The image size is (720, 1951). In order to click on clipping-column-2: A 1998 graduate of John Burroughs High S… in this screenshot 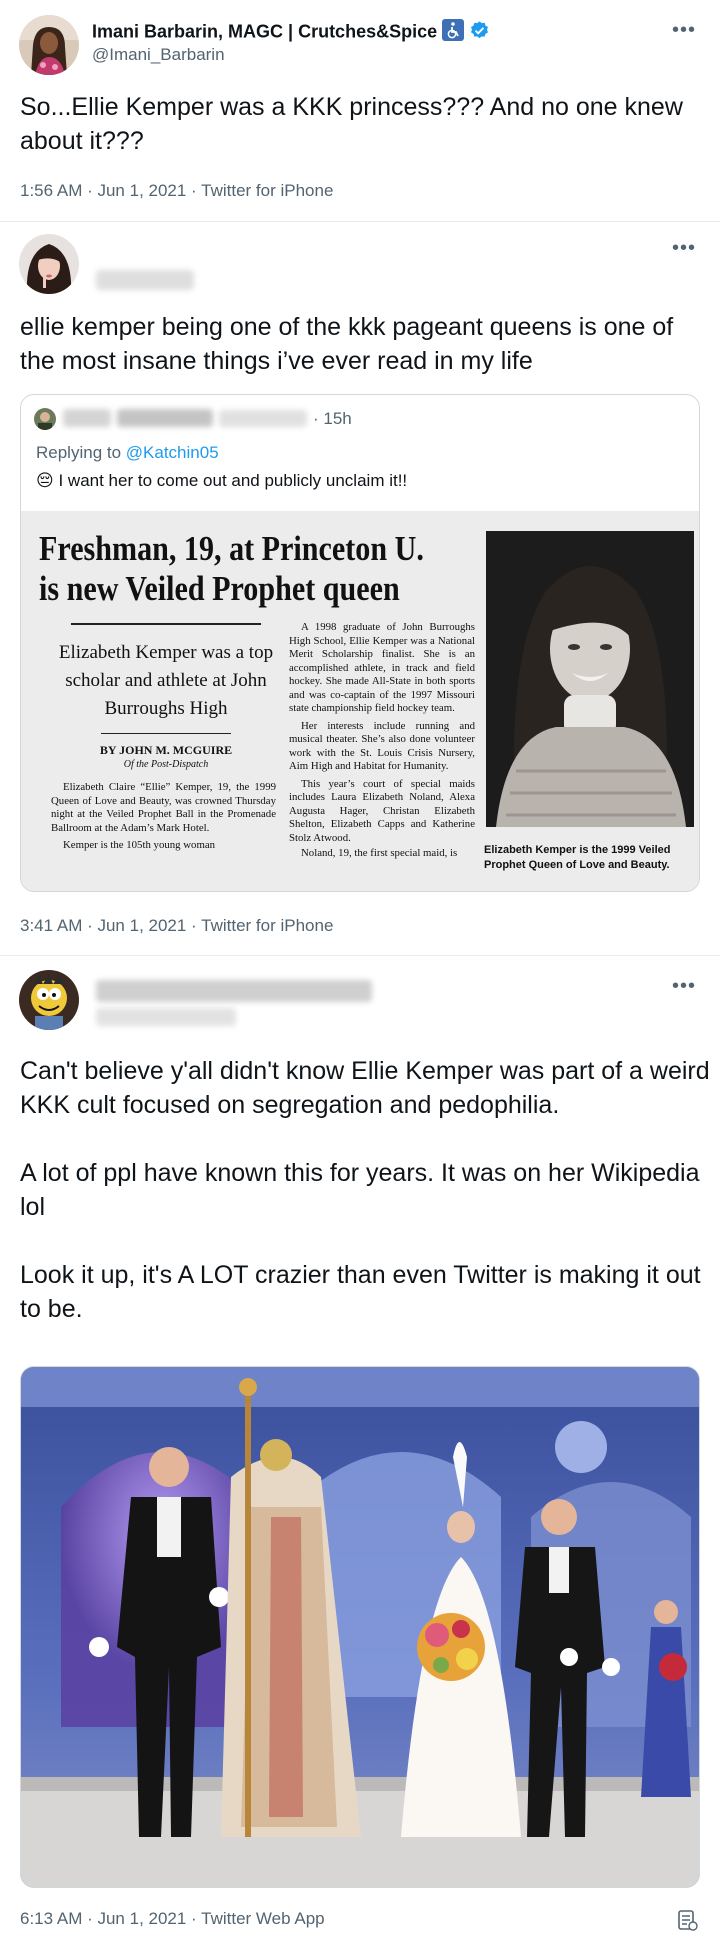, I will do `click(382, 740)`.